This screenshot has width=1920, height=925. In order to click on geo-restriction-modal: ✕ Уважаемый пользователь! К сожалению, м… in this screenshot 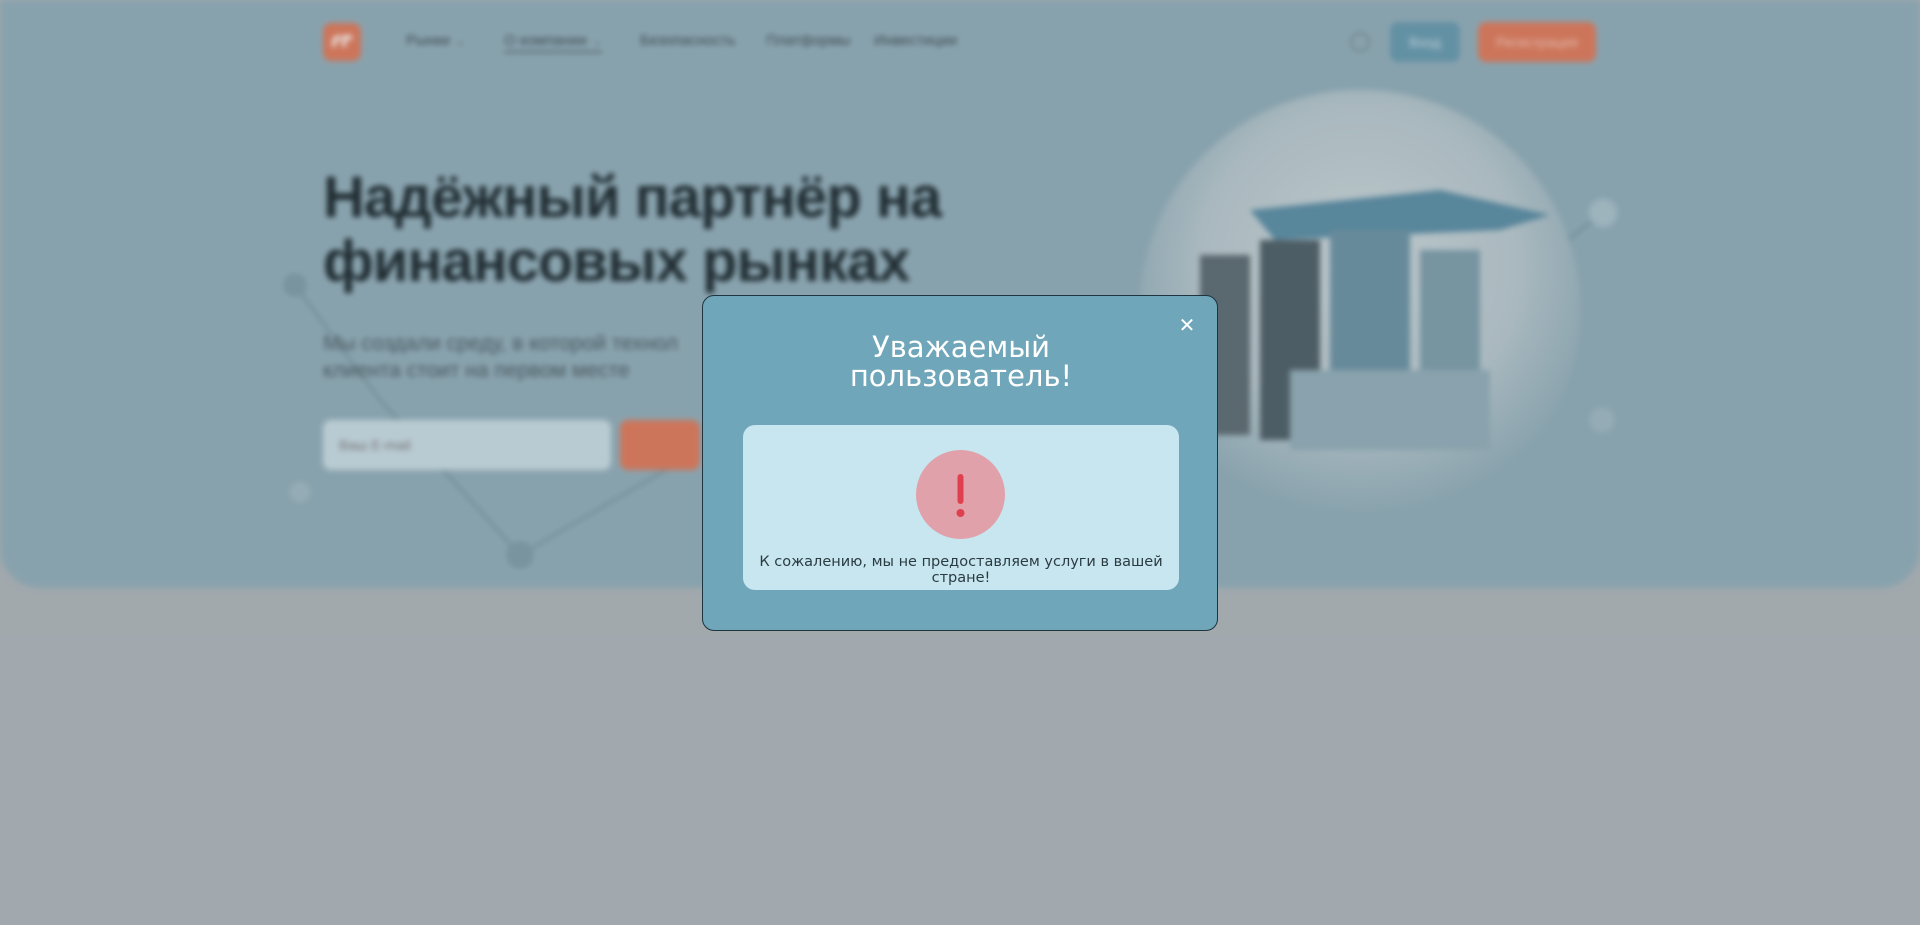, I will do `click(960, 463)`.